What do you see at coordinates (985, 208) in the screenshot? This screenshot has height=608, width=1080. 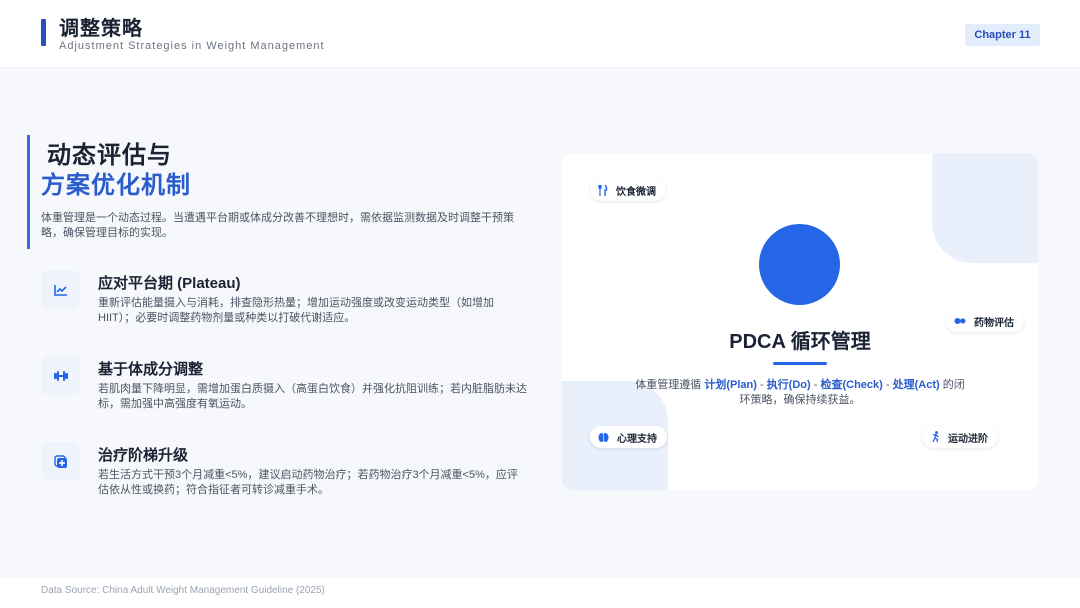 I see `decorative-blob` at bounding box center [985, 208].